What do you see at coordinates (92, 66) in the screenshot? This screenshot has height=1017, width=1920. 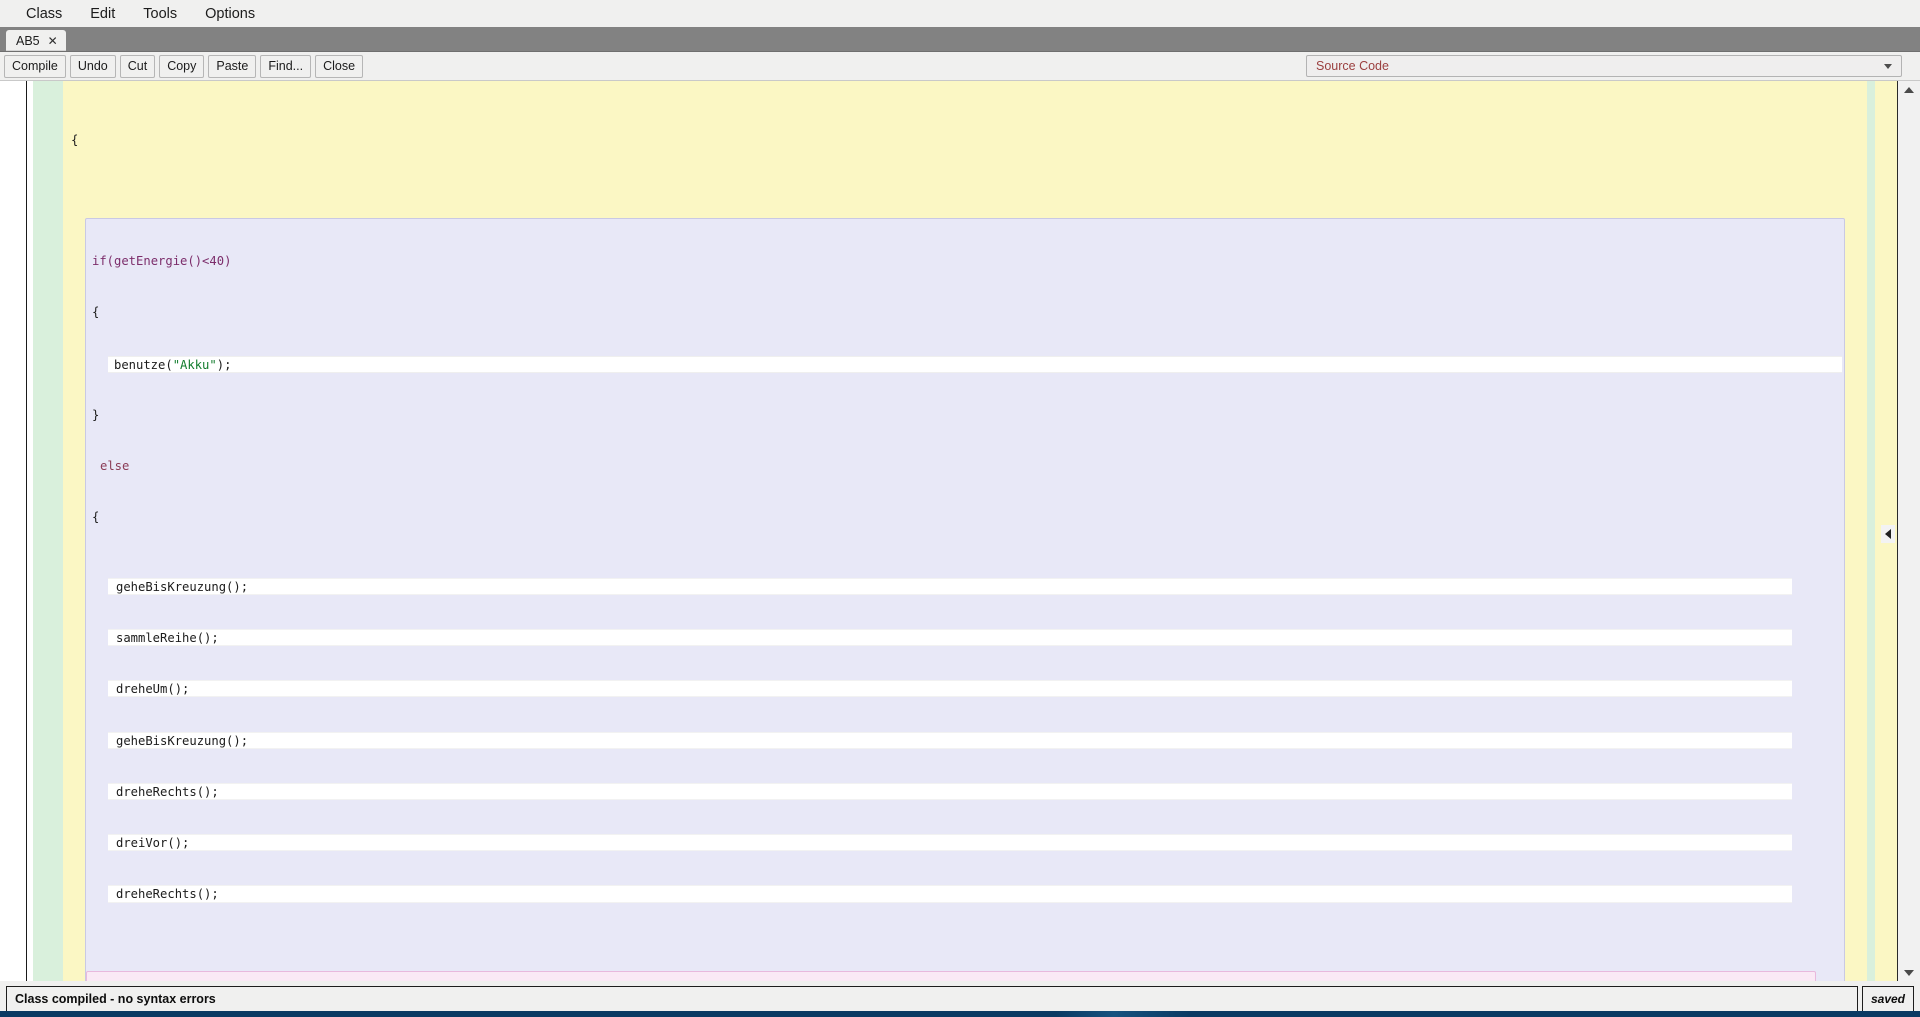 I see `undo-button: Undo` at bounding box center [92, 66].